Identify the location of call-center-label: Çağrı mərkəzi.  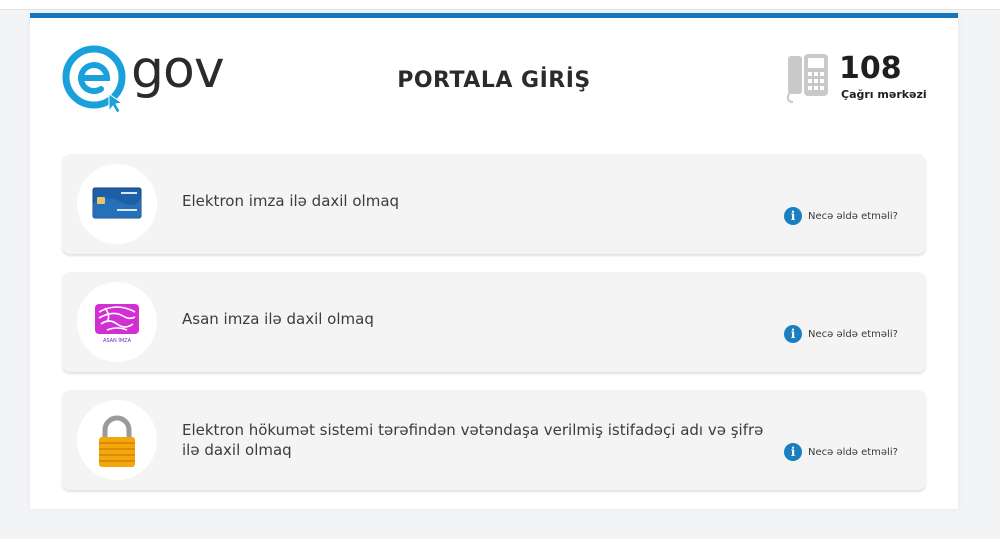
(884, 94).